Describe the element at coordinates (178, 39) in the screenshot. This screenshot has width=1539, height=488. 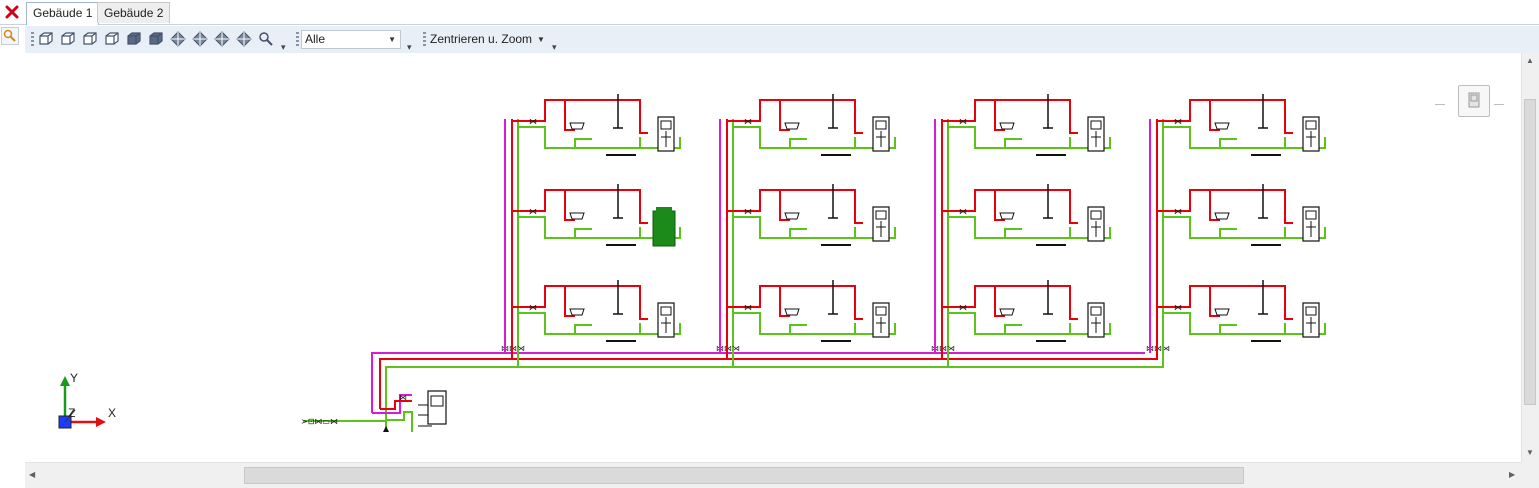
I see `iso-sw-icon` at that location.